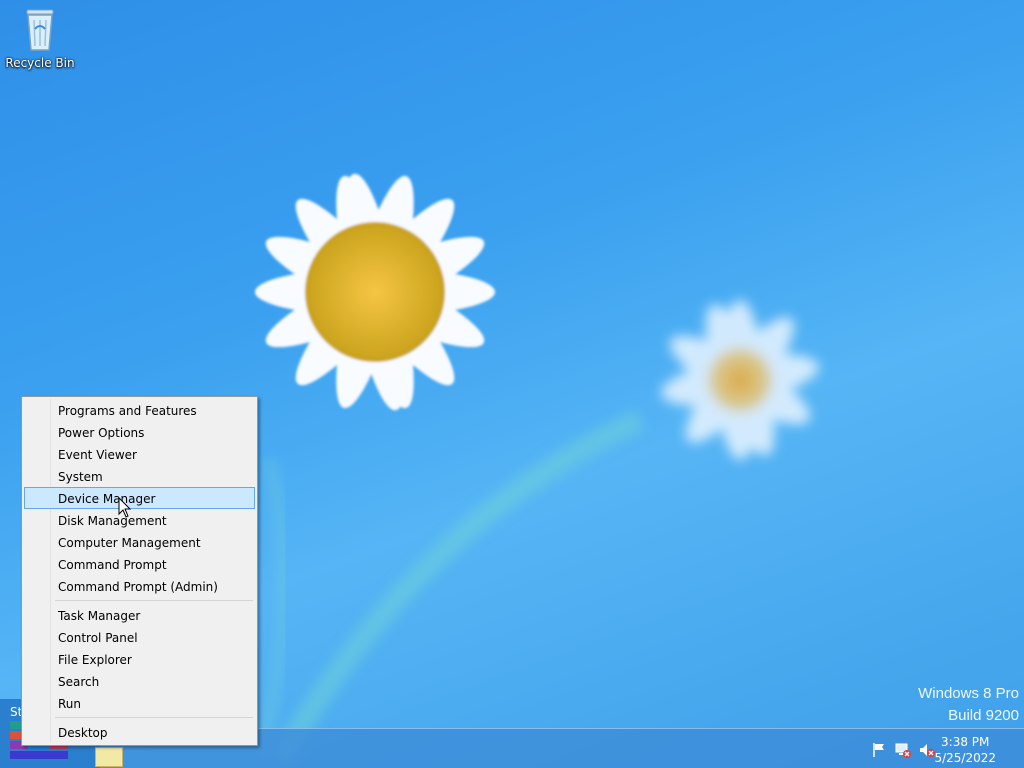 This screenshot has height=768, width=1024. What do you see at coordinates (40, 30) in the screenshot?
I see `recycle-bin-icon` at bounding box center [40, 30].